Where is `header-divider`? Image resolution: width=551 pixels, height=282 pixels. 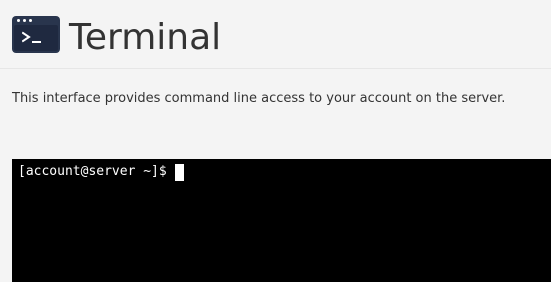 header-divider is located at coordinates (275, 68).